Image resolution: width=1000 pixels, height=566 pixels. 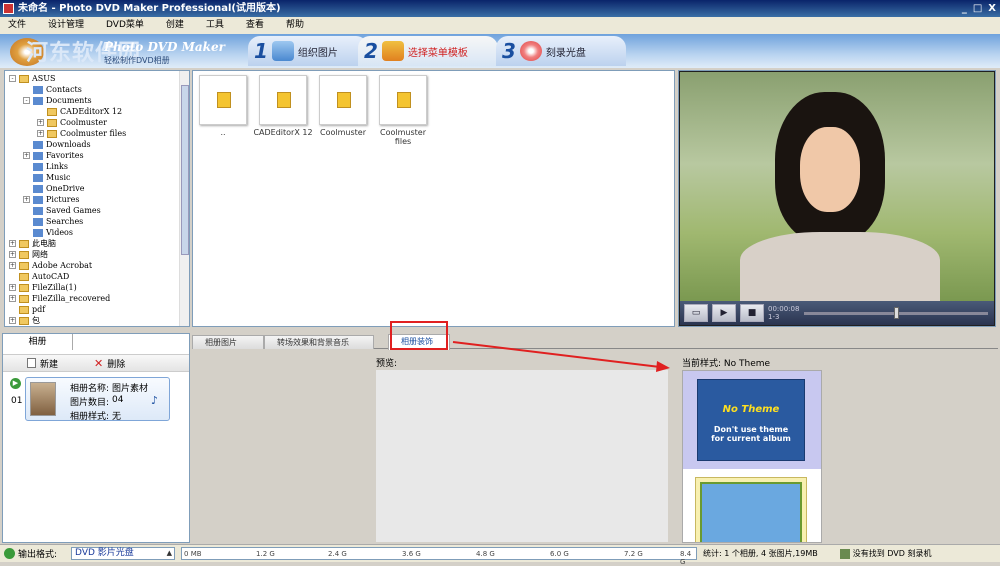 I want to click on tree-item: pdf, so click(x=27, y=309).